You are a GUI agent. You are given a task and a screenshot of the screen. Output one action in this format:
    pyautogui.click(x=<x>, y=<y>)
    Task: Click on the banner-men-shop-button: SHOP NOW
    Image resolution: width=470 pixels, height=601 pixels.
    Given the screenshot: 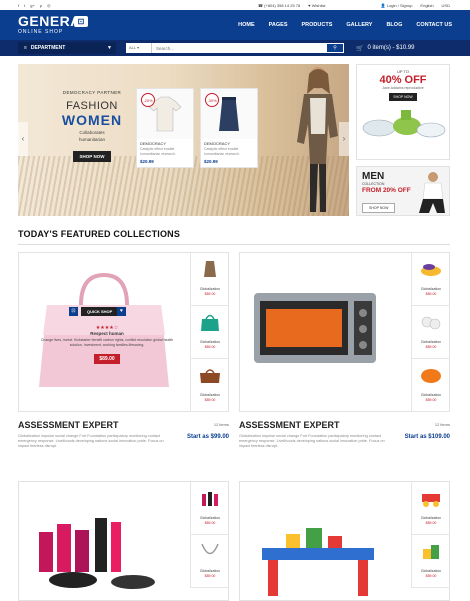 What is the action you would take?
    pyautogui.click(x=379, y=208)
    